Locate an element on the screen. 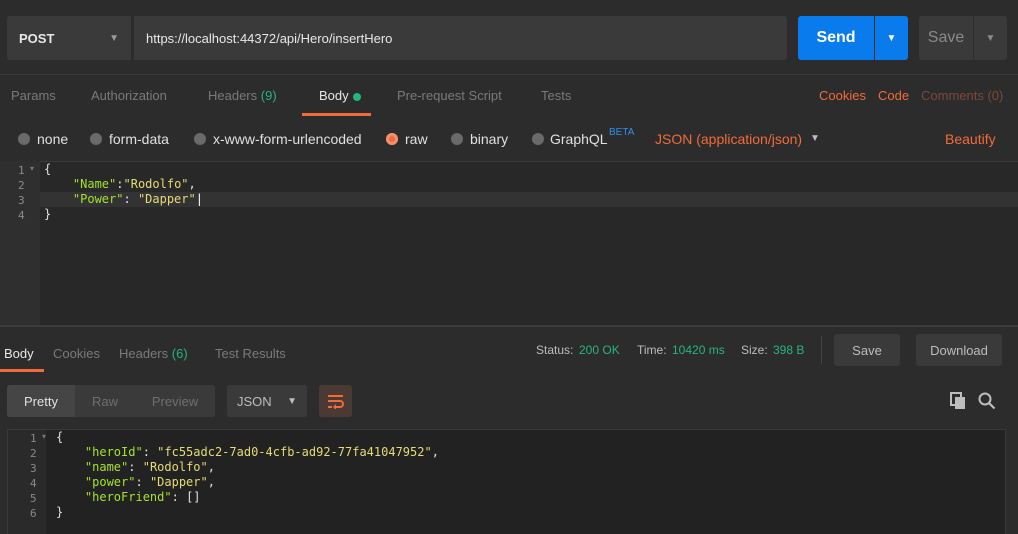 This screenshot has width=1018, height=534. status-label: Status: is located at coordinates (555, 350).